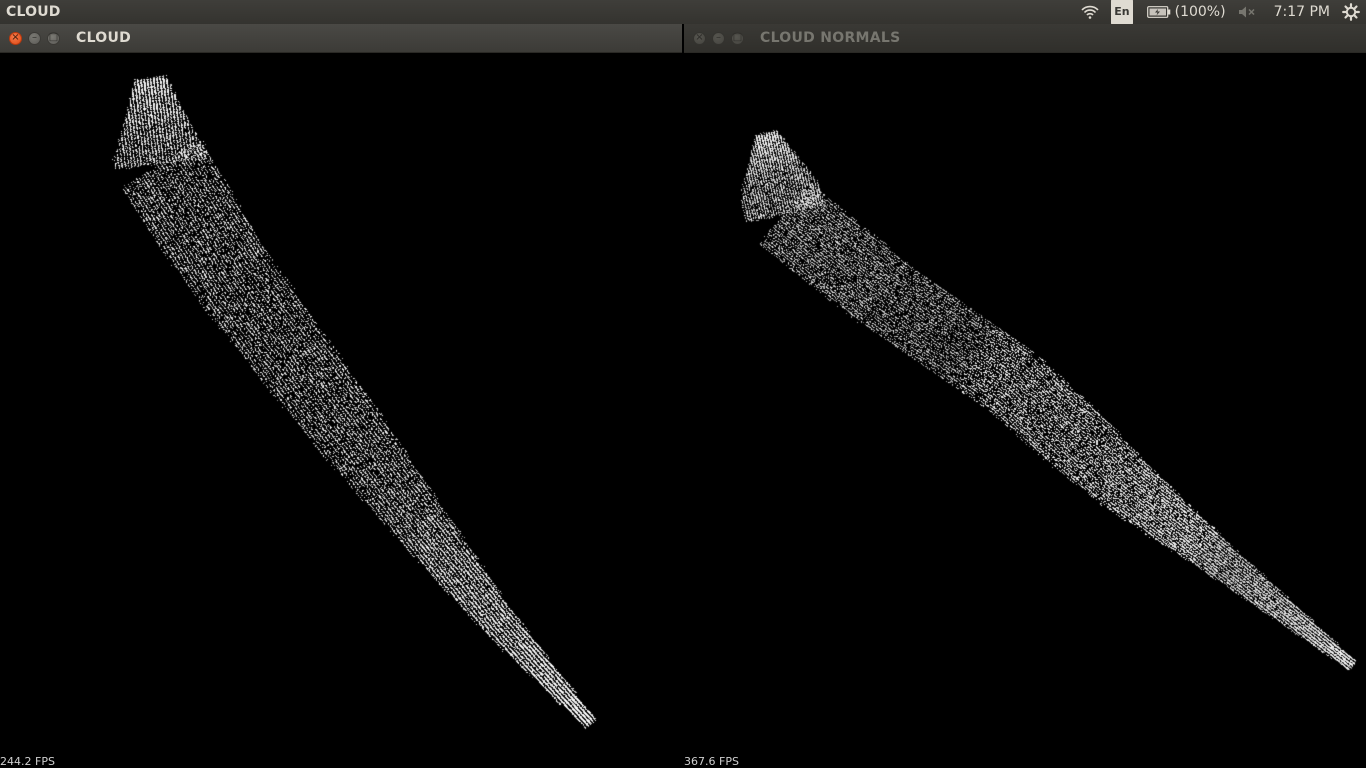  Describe the element at coordinates (683, 12) in the screenshot. I see `top-panel: CLOUD En (100%) 7:17 PM` at that location.